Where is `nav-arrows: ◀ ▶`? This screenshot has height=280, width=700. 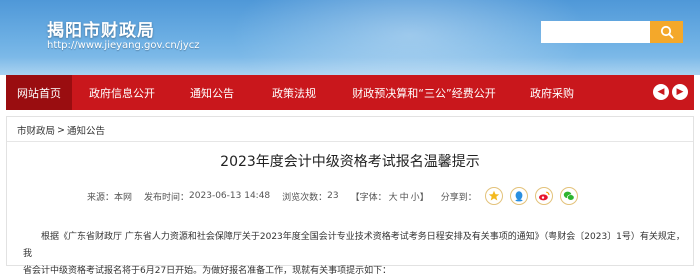 nav-arrows: ◀ ▶ is located at coordinates (670, 92).